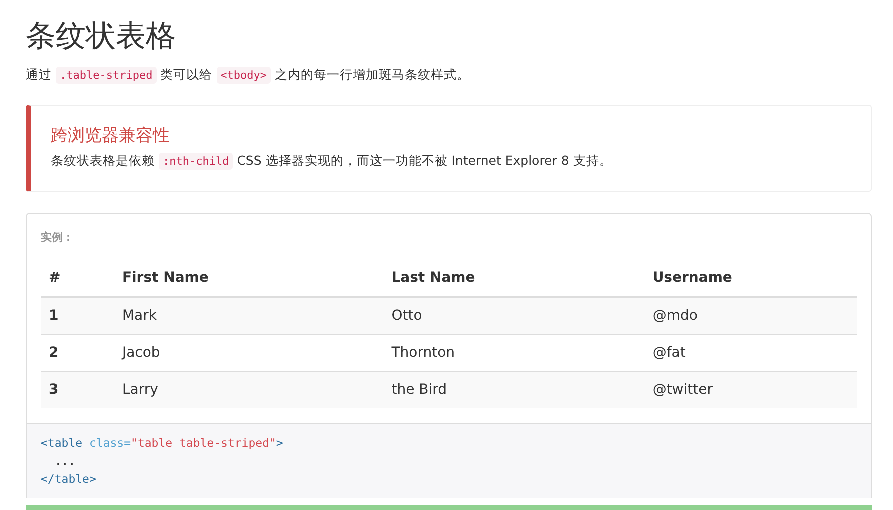 The height and width of the screenshot is (510, 893). I want to click on example-label: 实例：, so click(58, 238).